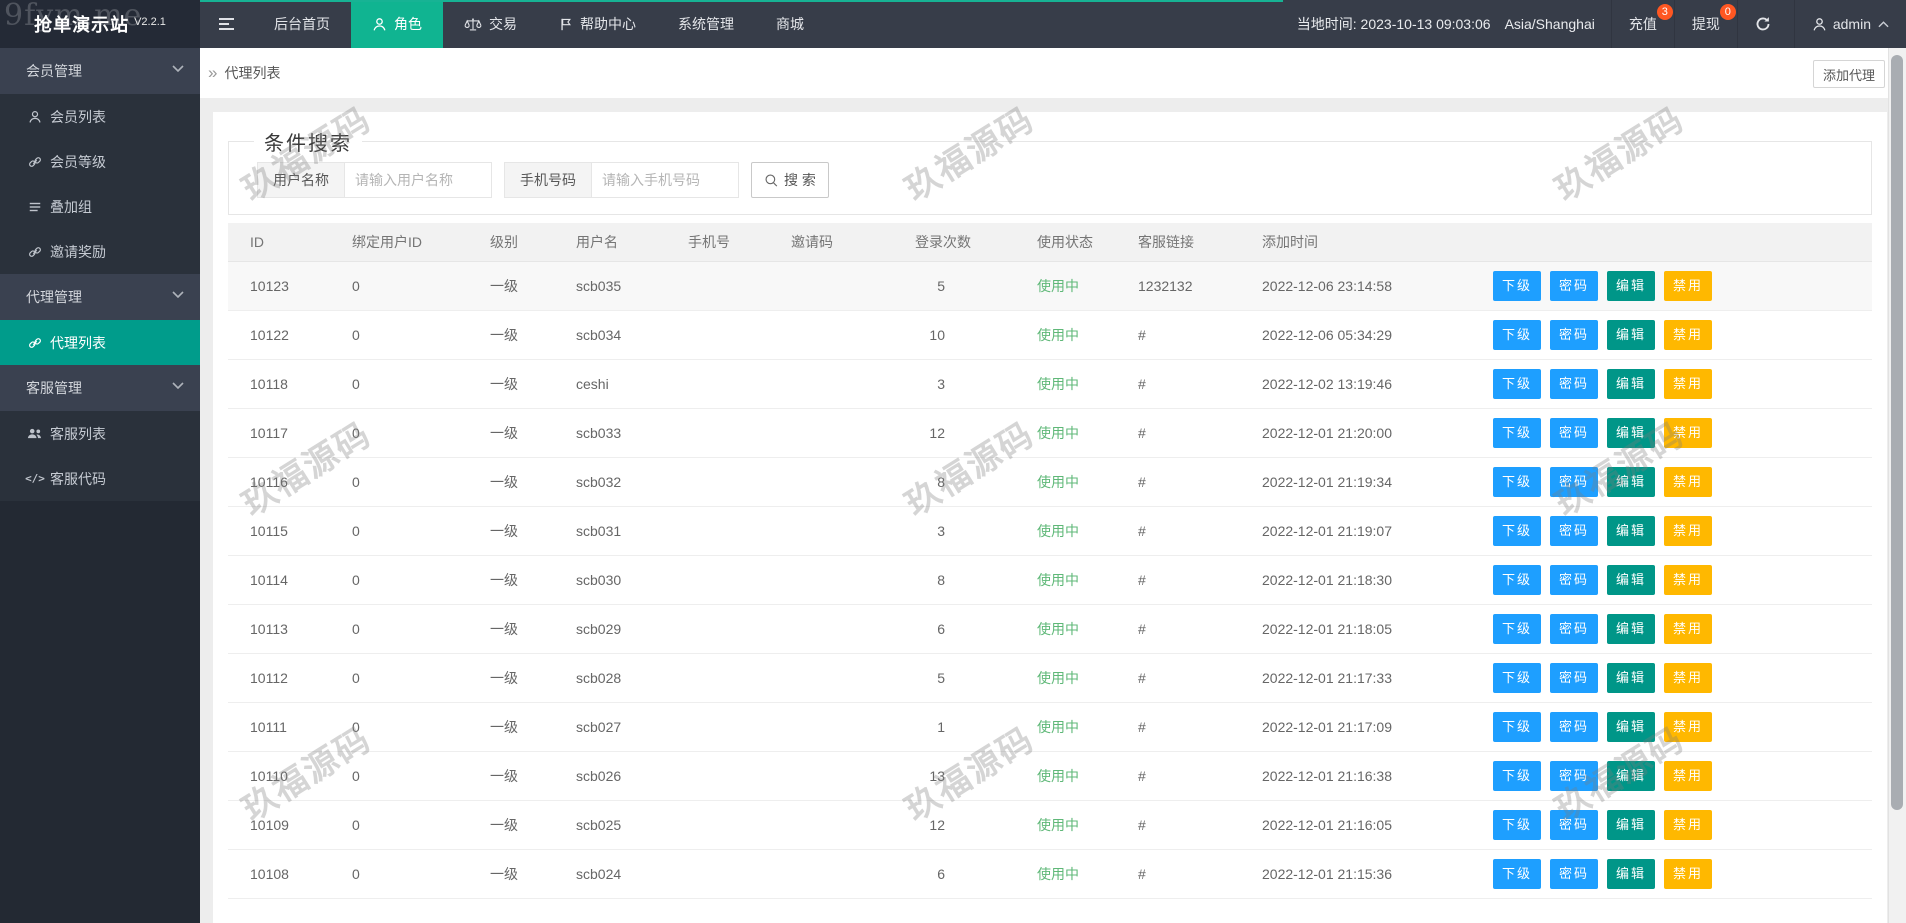  I want to click on table-header-row: ID 绑定用户ID 级别 用户名 手机号 邀请码 登录次数 使用状态 客服链接 添加时间, so click(1050, 242).